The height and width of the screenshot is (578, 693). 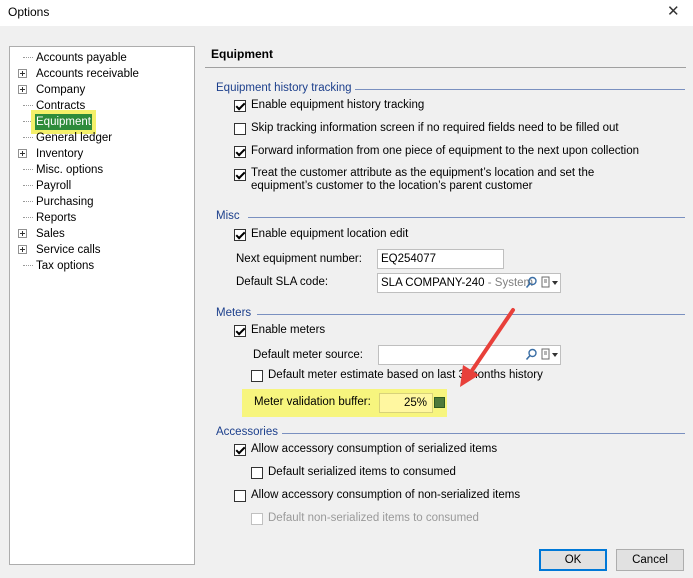 What do you see at coordinates (56, 218) in the screenshot?
I see `tree-item-label: Reports` at bounding box center [56, 218].